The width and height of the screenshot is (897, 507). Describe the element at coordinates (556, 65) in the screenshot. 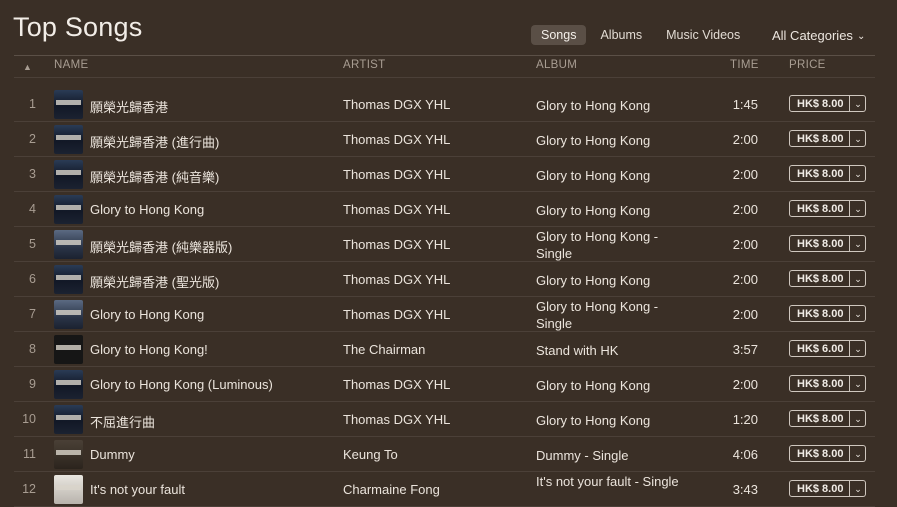

I see `column-header-album: ALBUM` at that location.